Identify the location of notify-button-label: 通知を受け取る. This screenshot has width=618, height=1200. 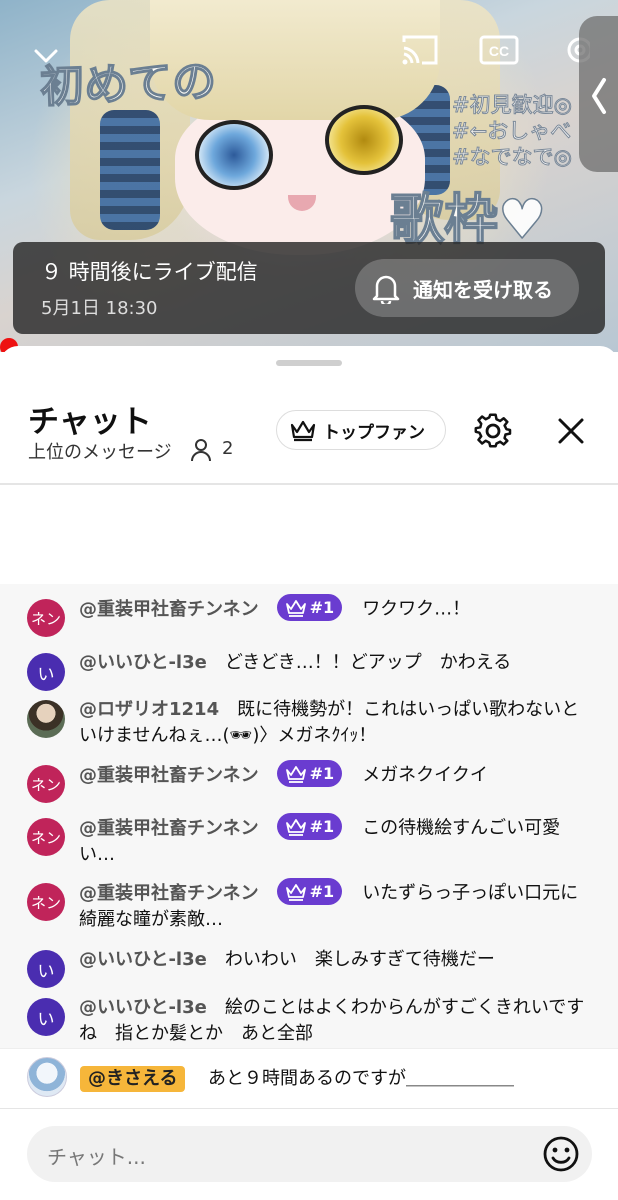
(483, 289).